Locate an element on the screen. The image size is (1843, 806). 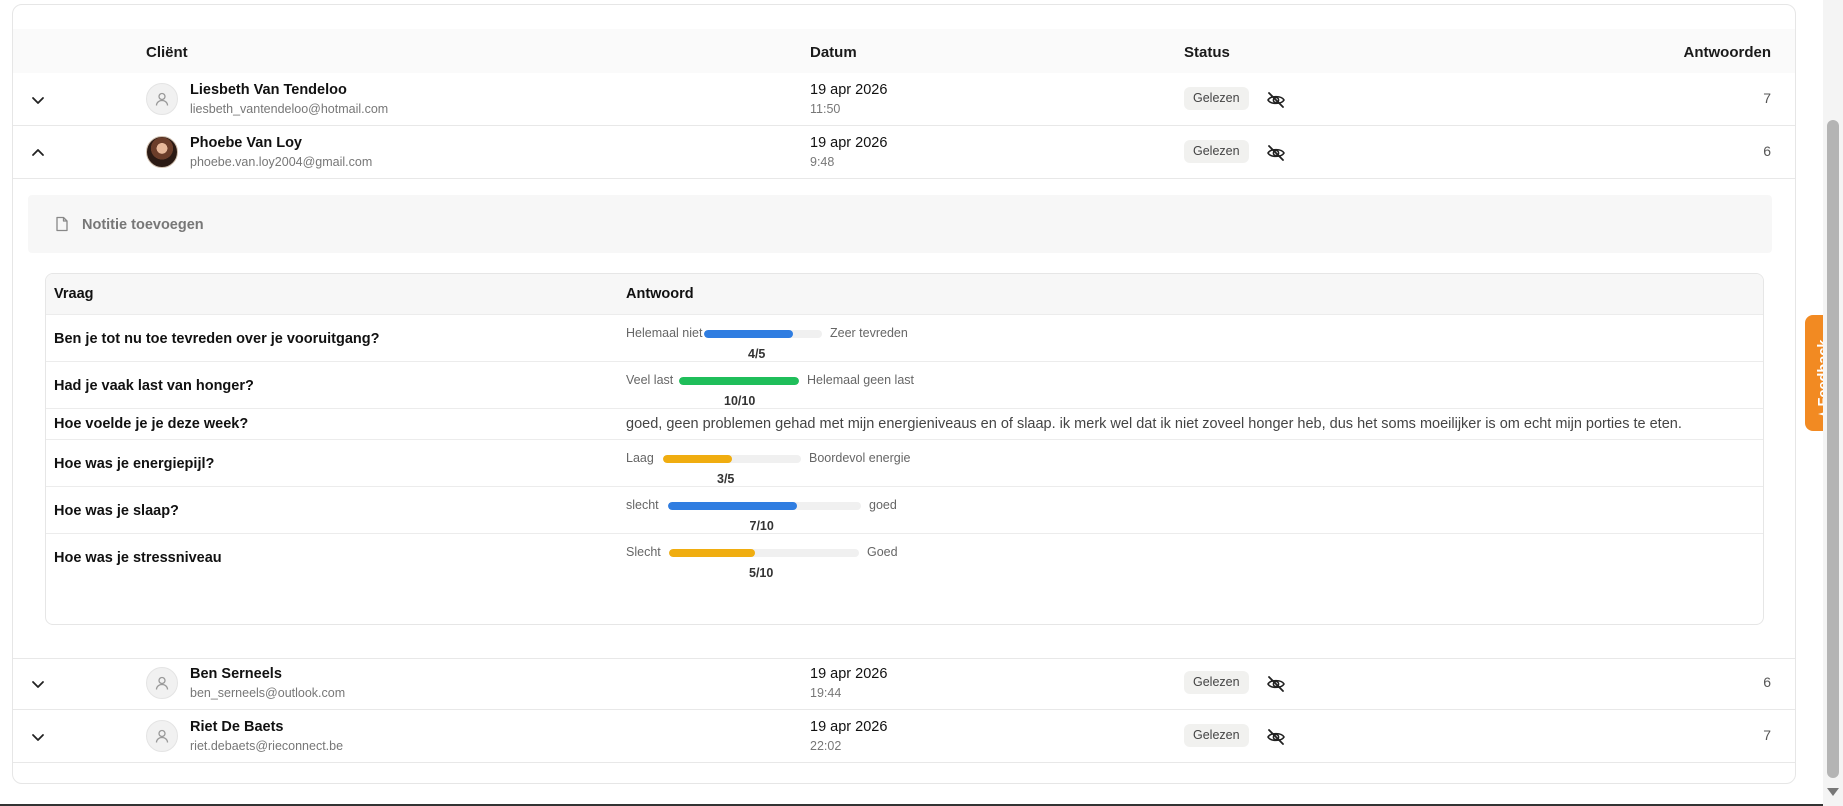
table-header: Cliënt Datum Status Antwoorden is located at coordinates (904, 51).